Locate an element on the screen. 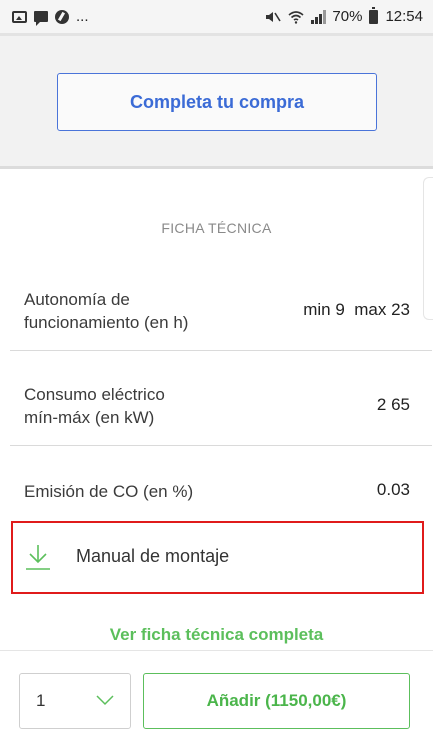 The width and height of the screenshot is (433, 748). chevron-down-icon is located at coordinates (105, 700).